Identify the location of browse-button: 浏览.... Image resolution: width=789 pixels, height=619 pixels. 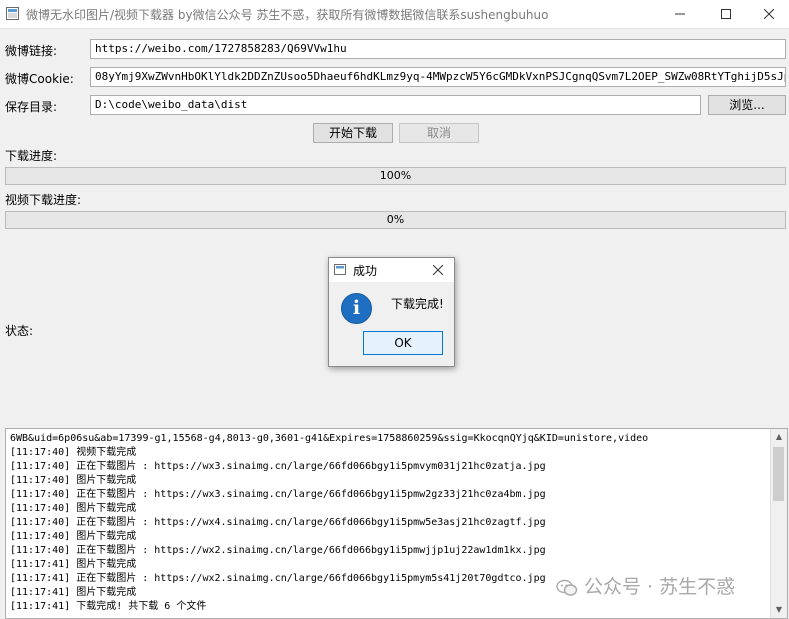
(747, 105).